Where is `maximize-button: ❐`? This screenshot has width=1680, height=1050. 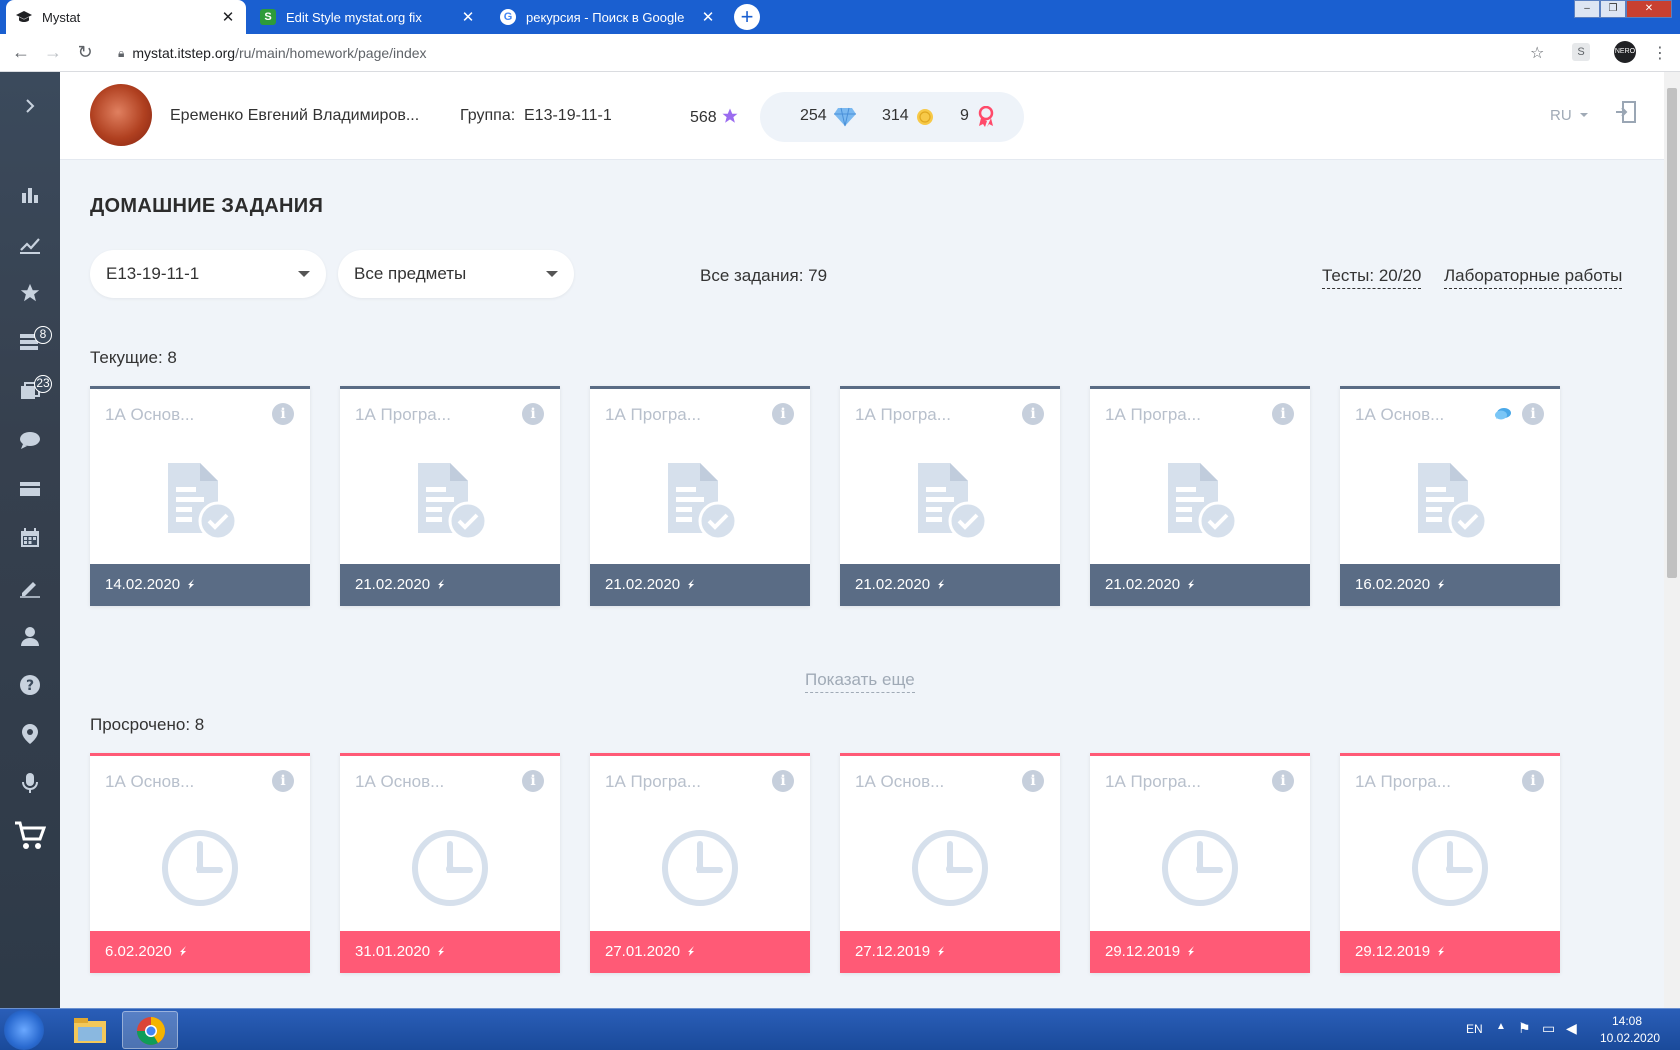
maximize-button: ❐ is located at coordinates (1613, 9).